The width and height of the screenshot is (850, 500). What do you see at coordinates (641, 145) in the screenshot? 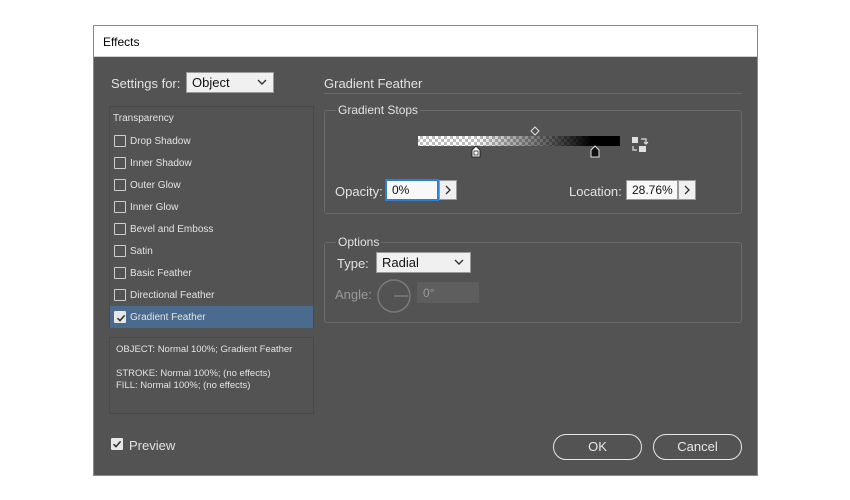
I see `reverse-gradient-icon` at bounding box center [641, 145].